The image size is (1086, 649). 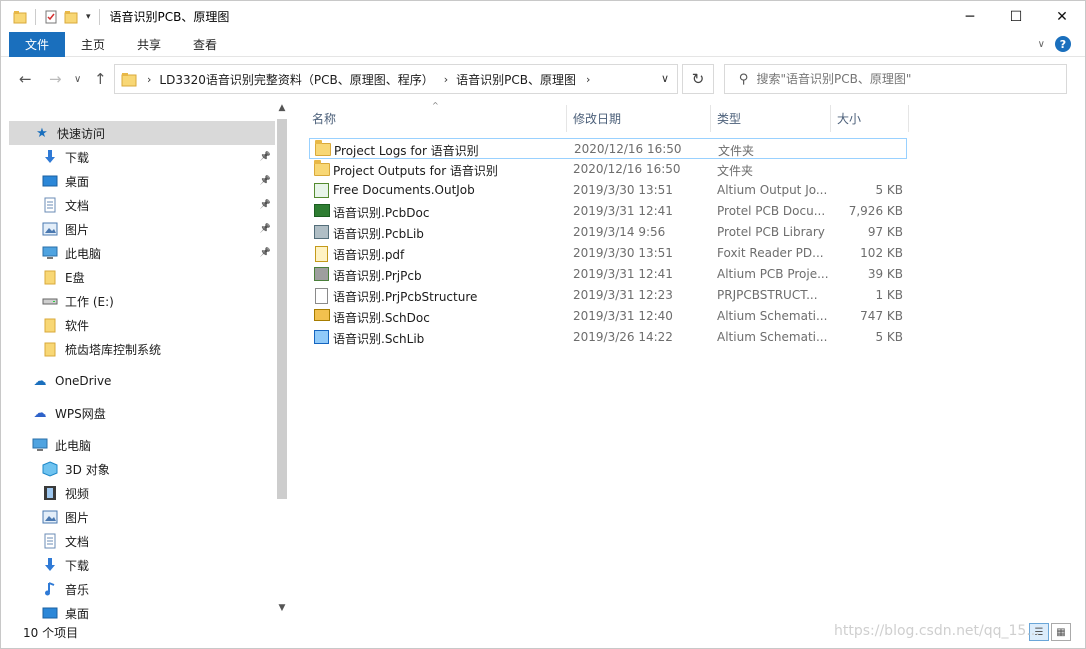 What do you see at coordinates (142, 229) in the screenshot?
I see `nav-quick-item: 图片 📌` at bounding box center [142, 229].